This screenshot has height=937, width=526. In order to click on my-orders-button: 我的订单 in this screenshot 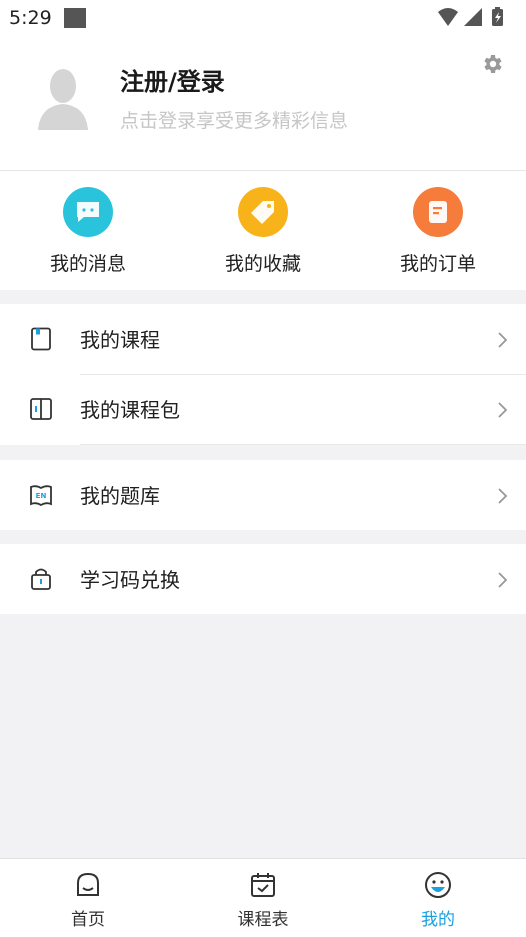, I will do `click(438, 231)`.